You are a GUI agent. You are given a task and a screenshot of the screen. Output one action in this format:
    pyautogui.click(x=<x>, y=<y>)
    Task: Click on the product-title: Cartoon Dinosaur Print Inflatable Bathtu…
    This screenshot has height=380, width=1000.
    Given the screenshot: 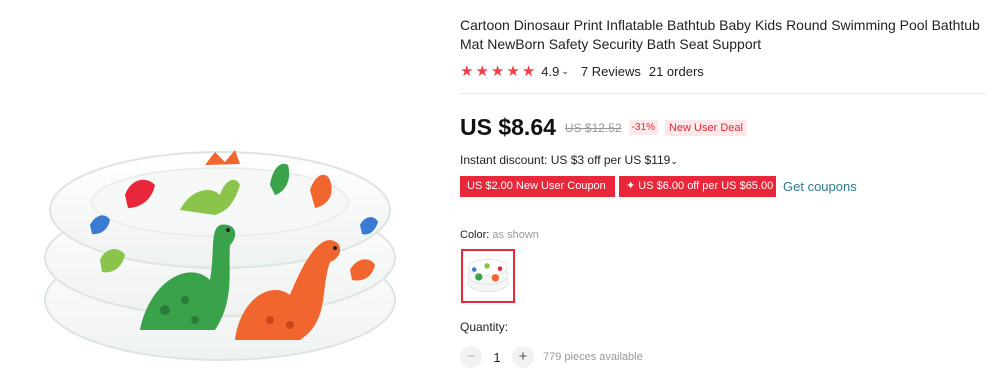 What is the action you would take?
    pyautogui.click(x=720, y=34)
    